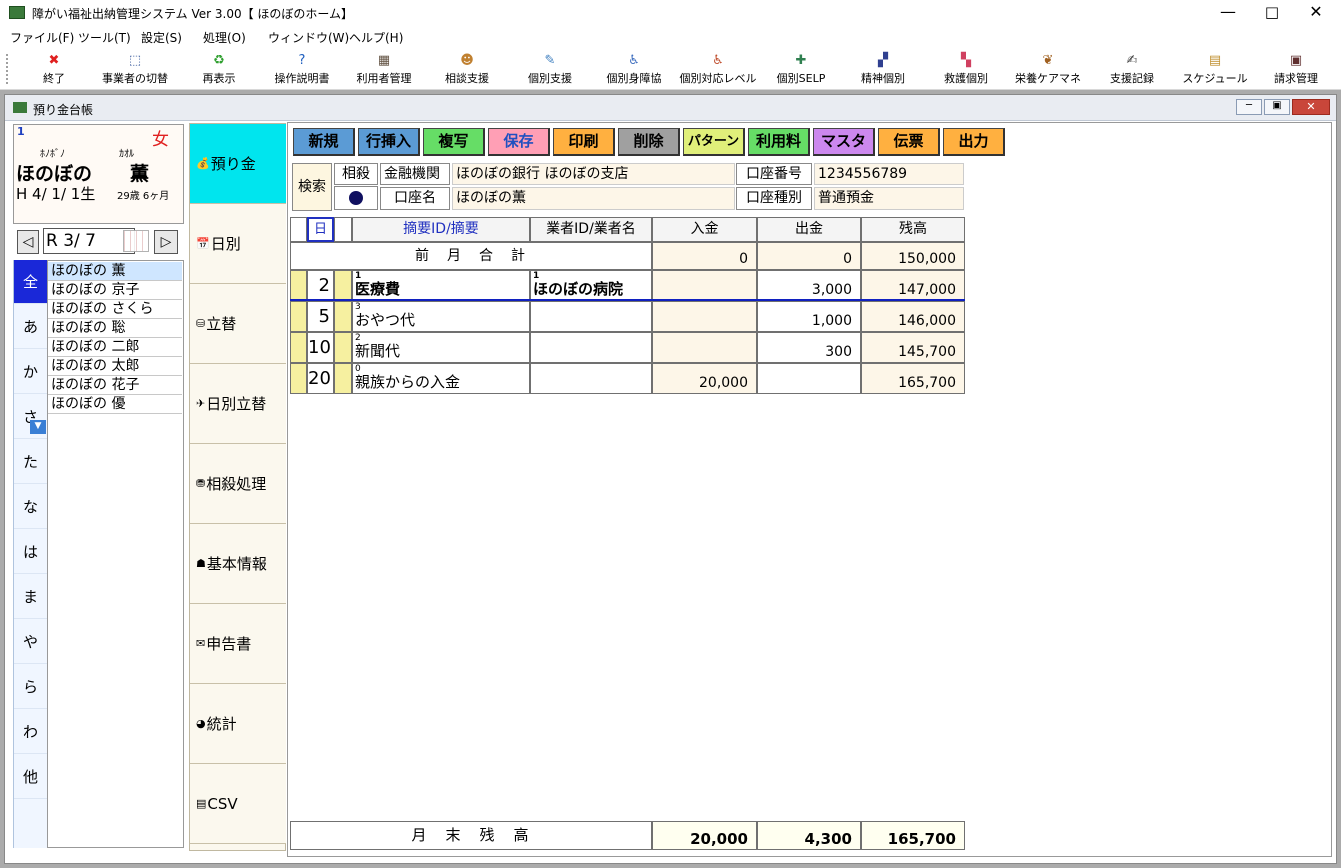 The image size is (1341, 868). What do you see at coordinates (718, 71) in the screenshot?
I see `toolbar-button-9: ♿ 個別対応レベル` at bounding box center [718, 71].